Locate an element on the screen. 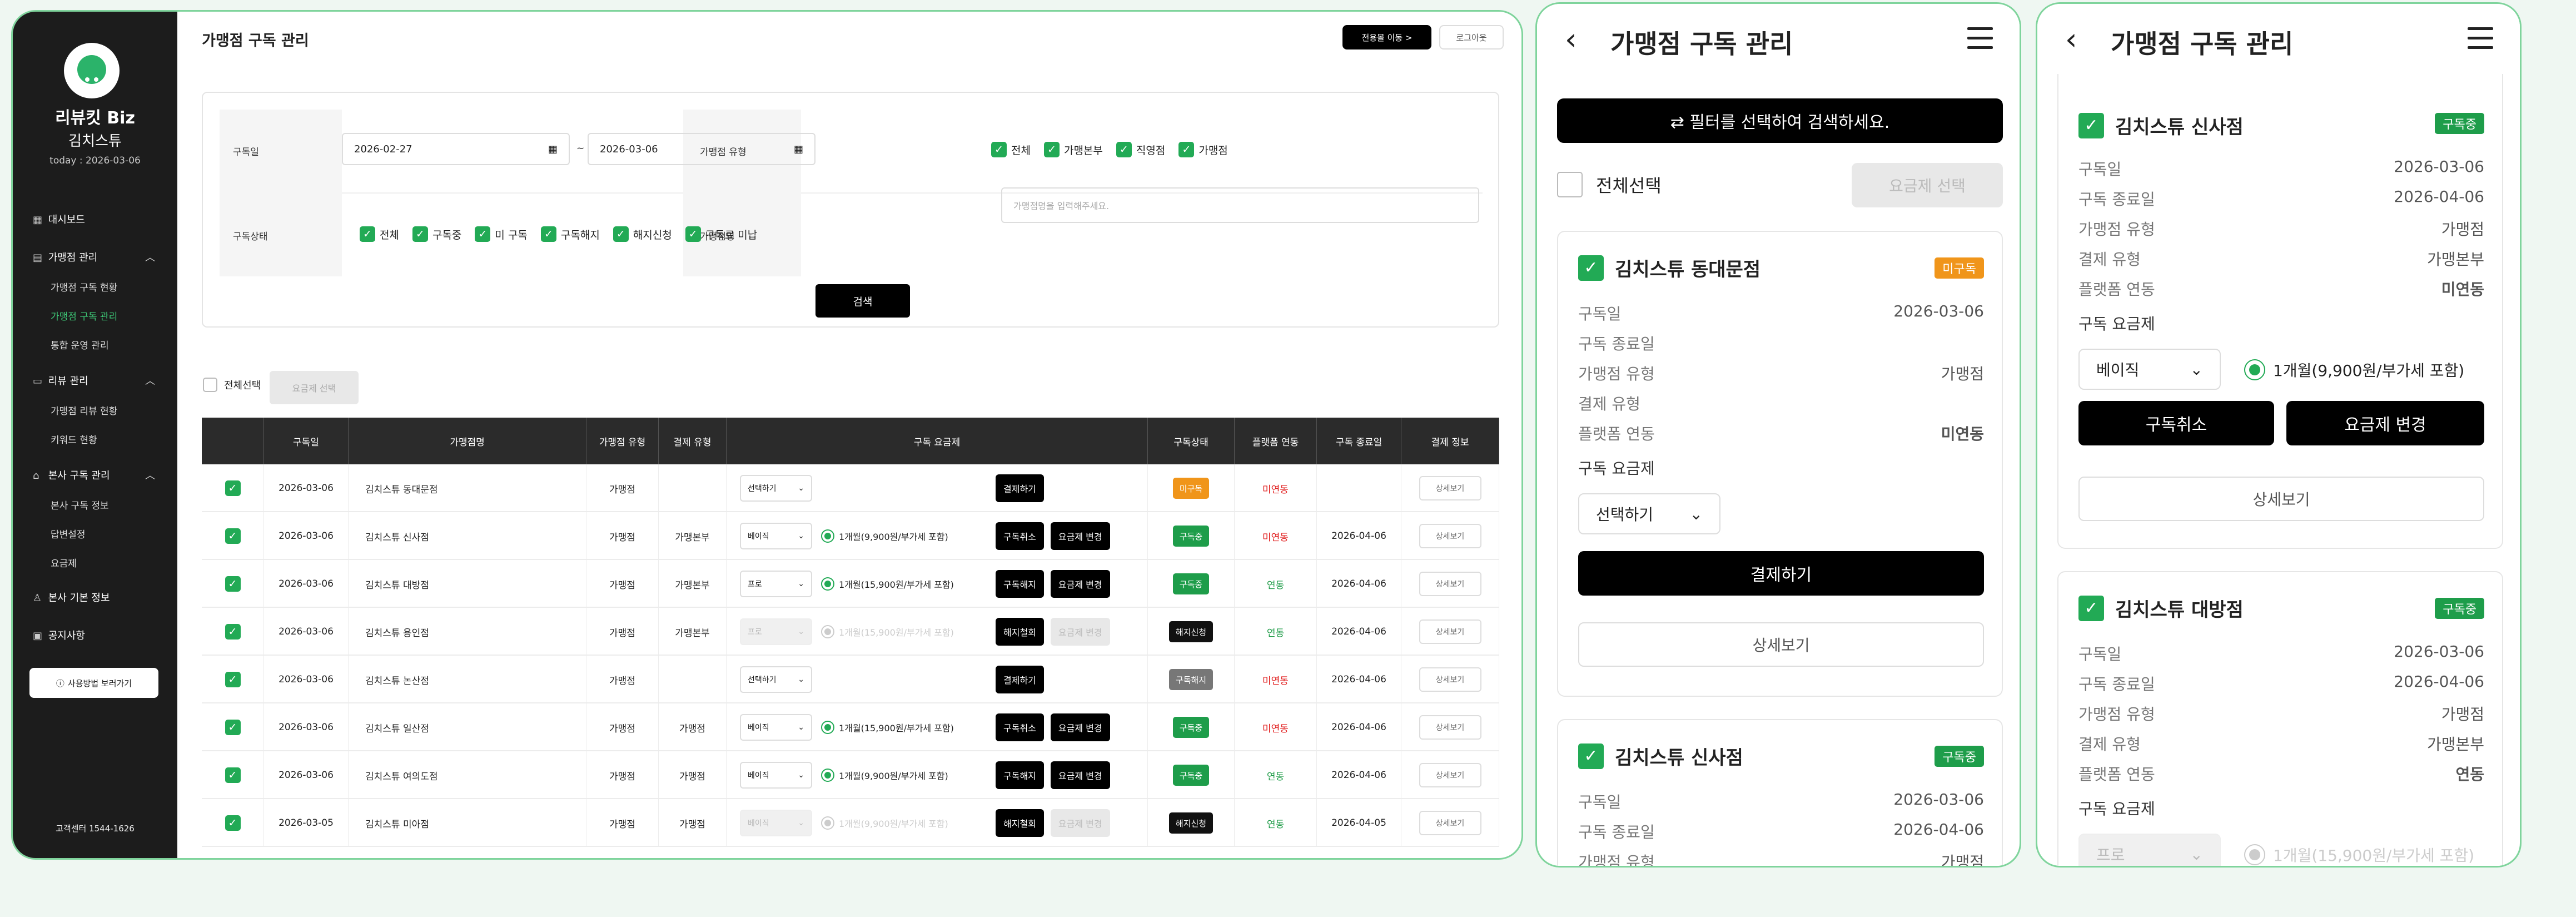 The image size is (2576, 917). nav-reply: 답변설정 is located at coordinates (68, 534).